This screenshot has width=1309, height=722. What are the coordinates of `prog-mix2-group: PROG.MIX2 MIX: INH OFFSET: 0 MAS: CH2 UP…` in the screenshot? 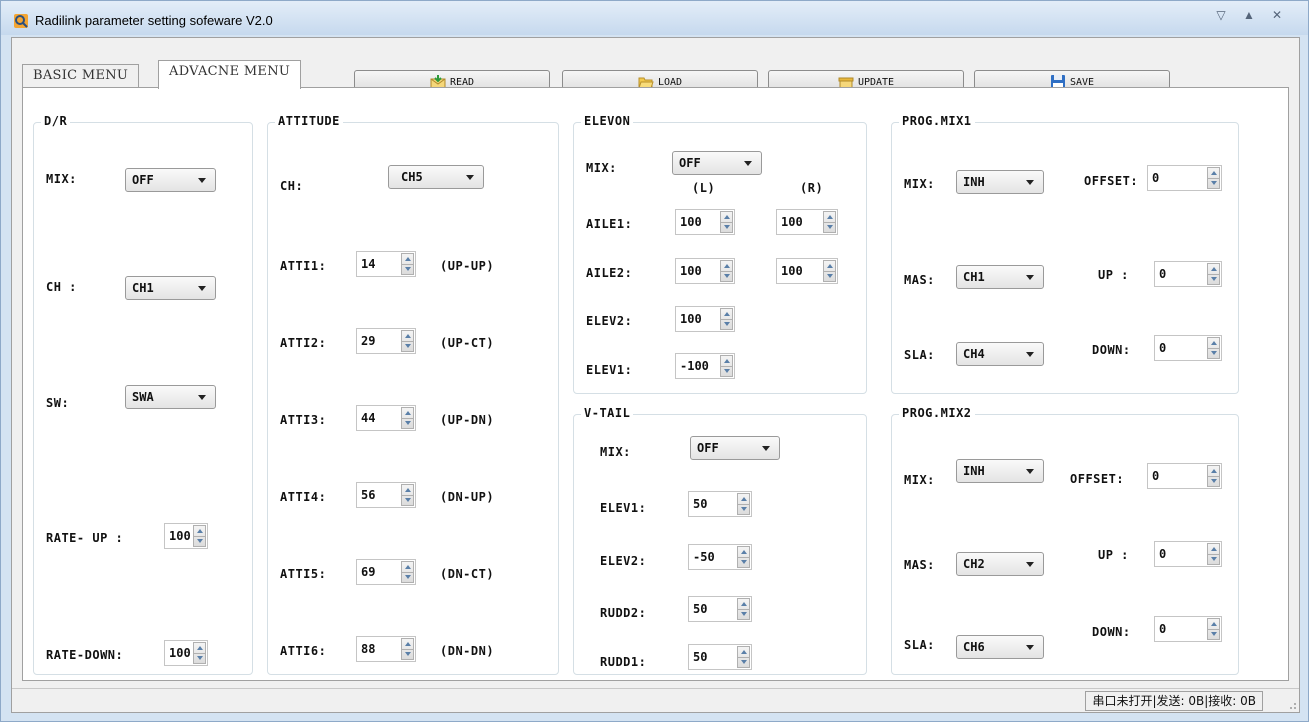 It's located at (1065, 540).